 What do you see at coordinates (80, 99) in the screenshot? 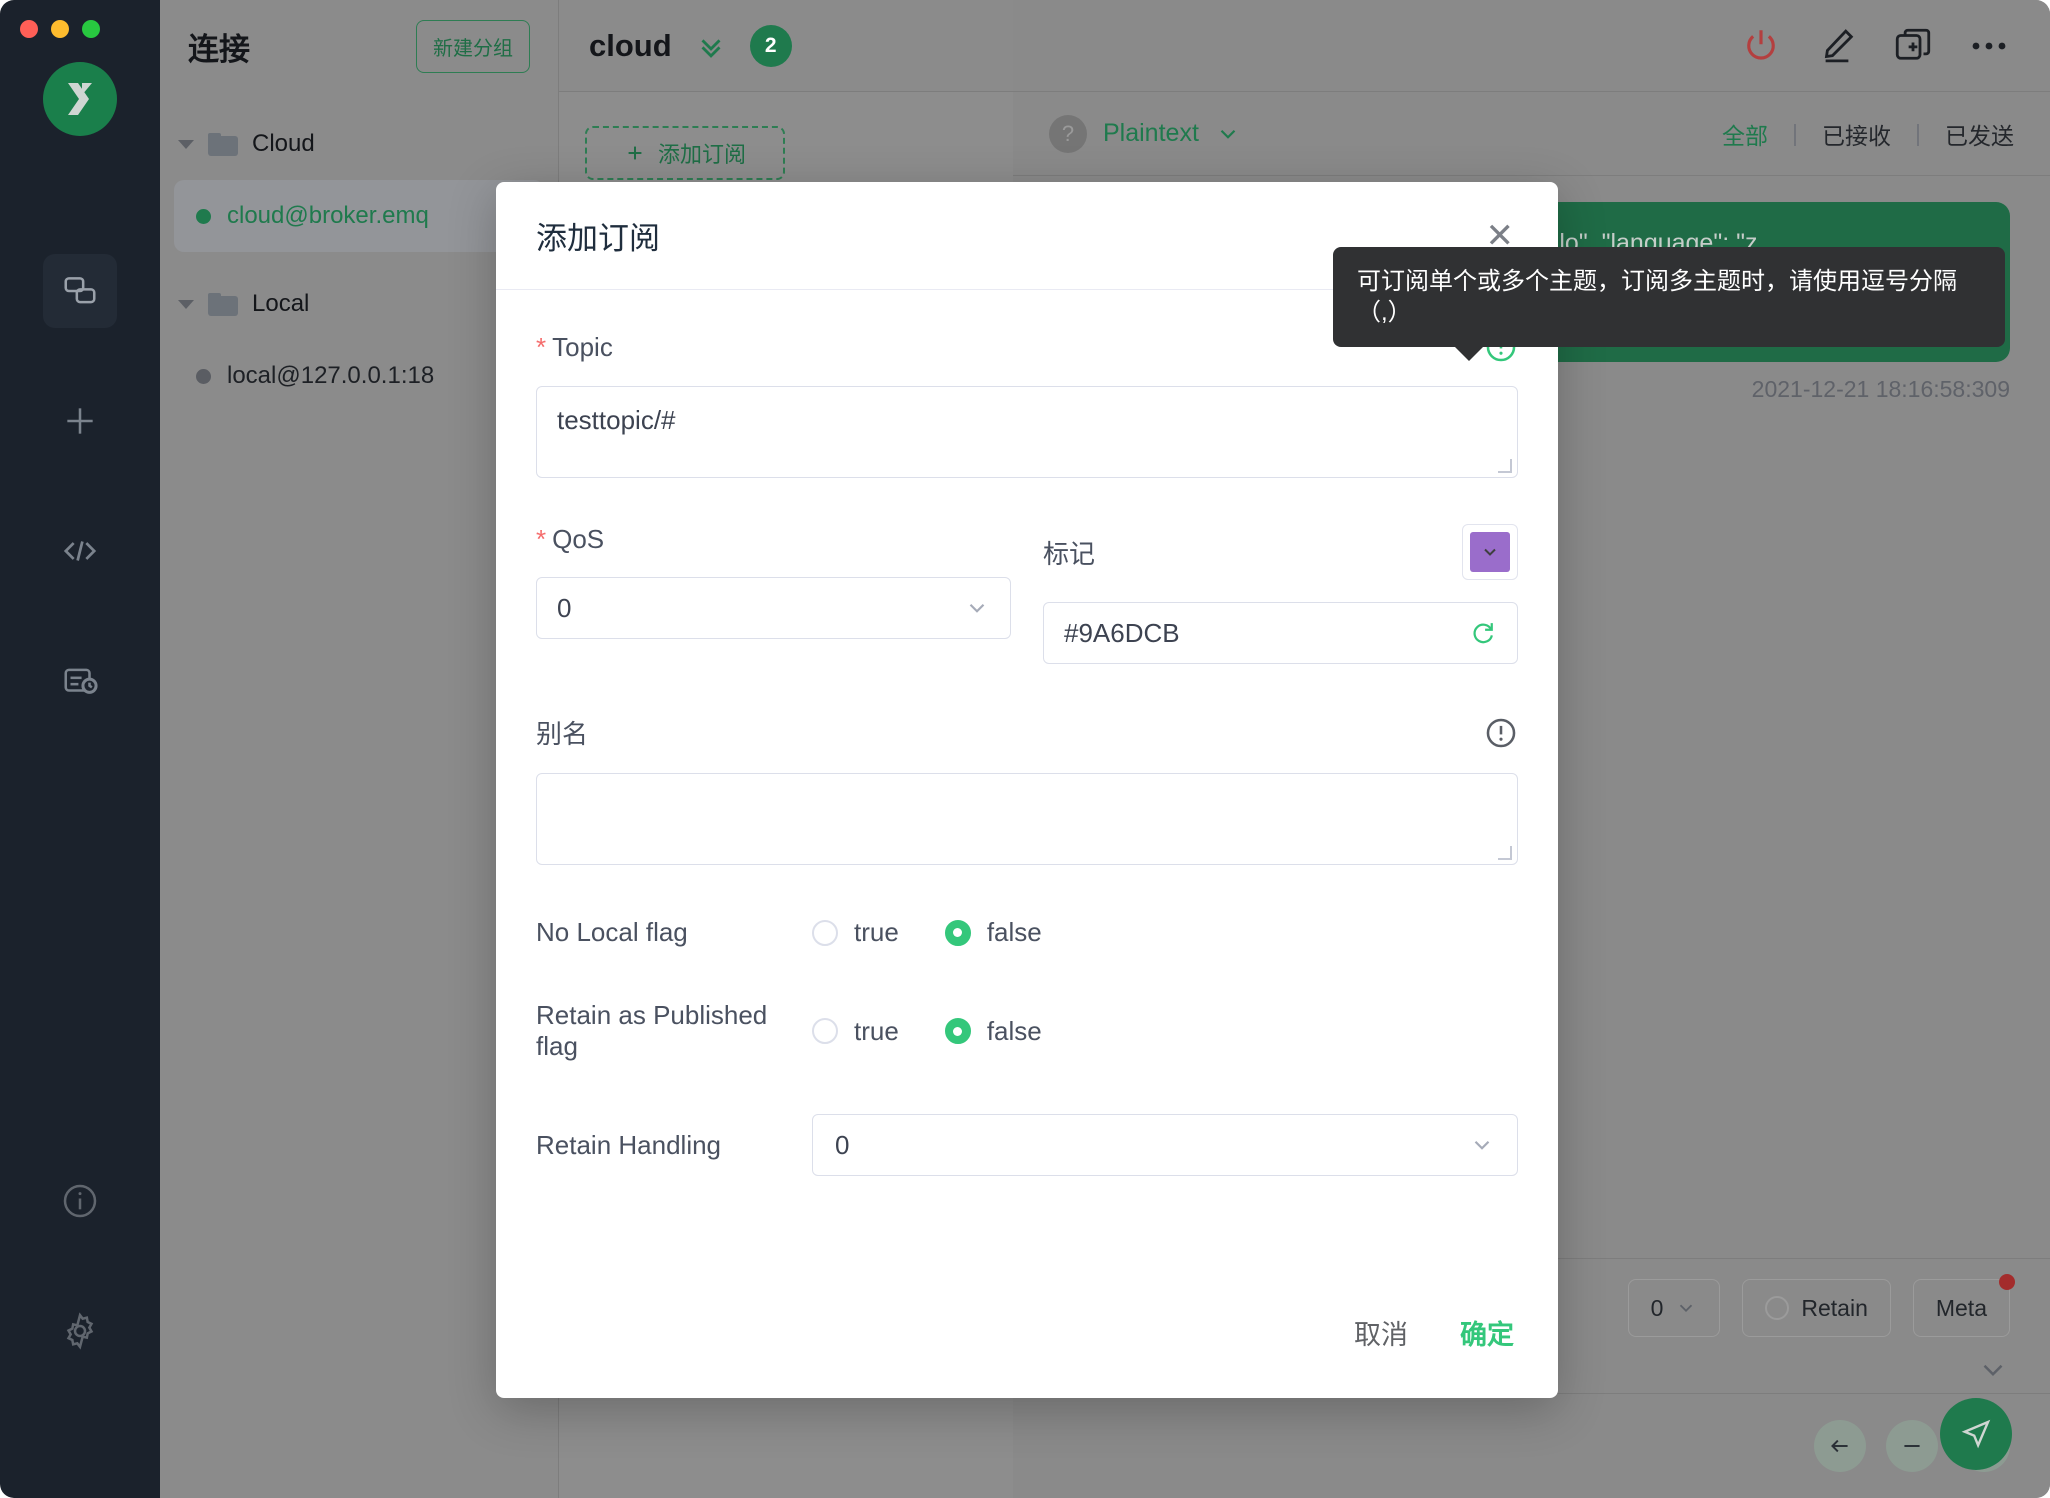
I see `app-logo` at bounding box center [80, 99].